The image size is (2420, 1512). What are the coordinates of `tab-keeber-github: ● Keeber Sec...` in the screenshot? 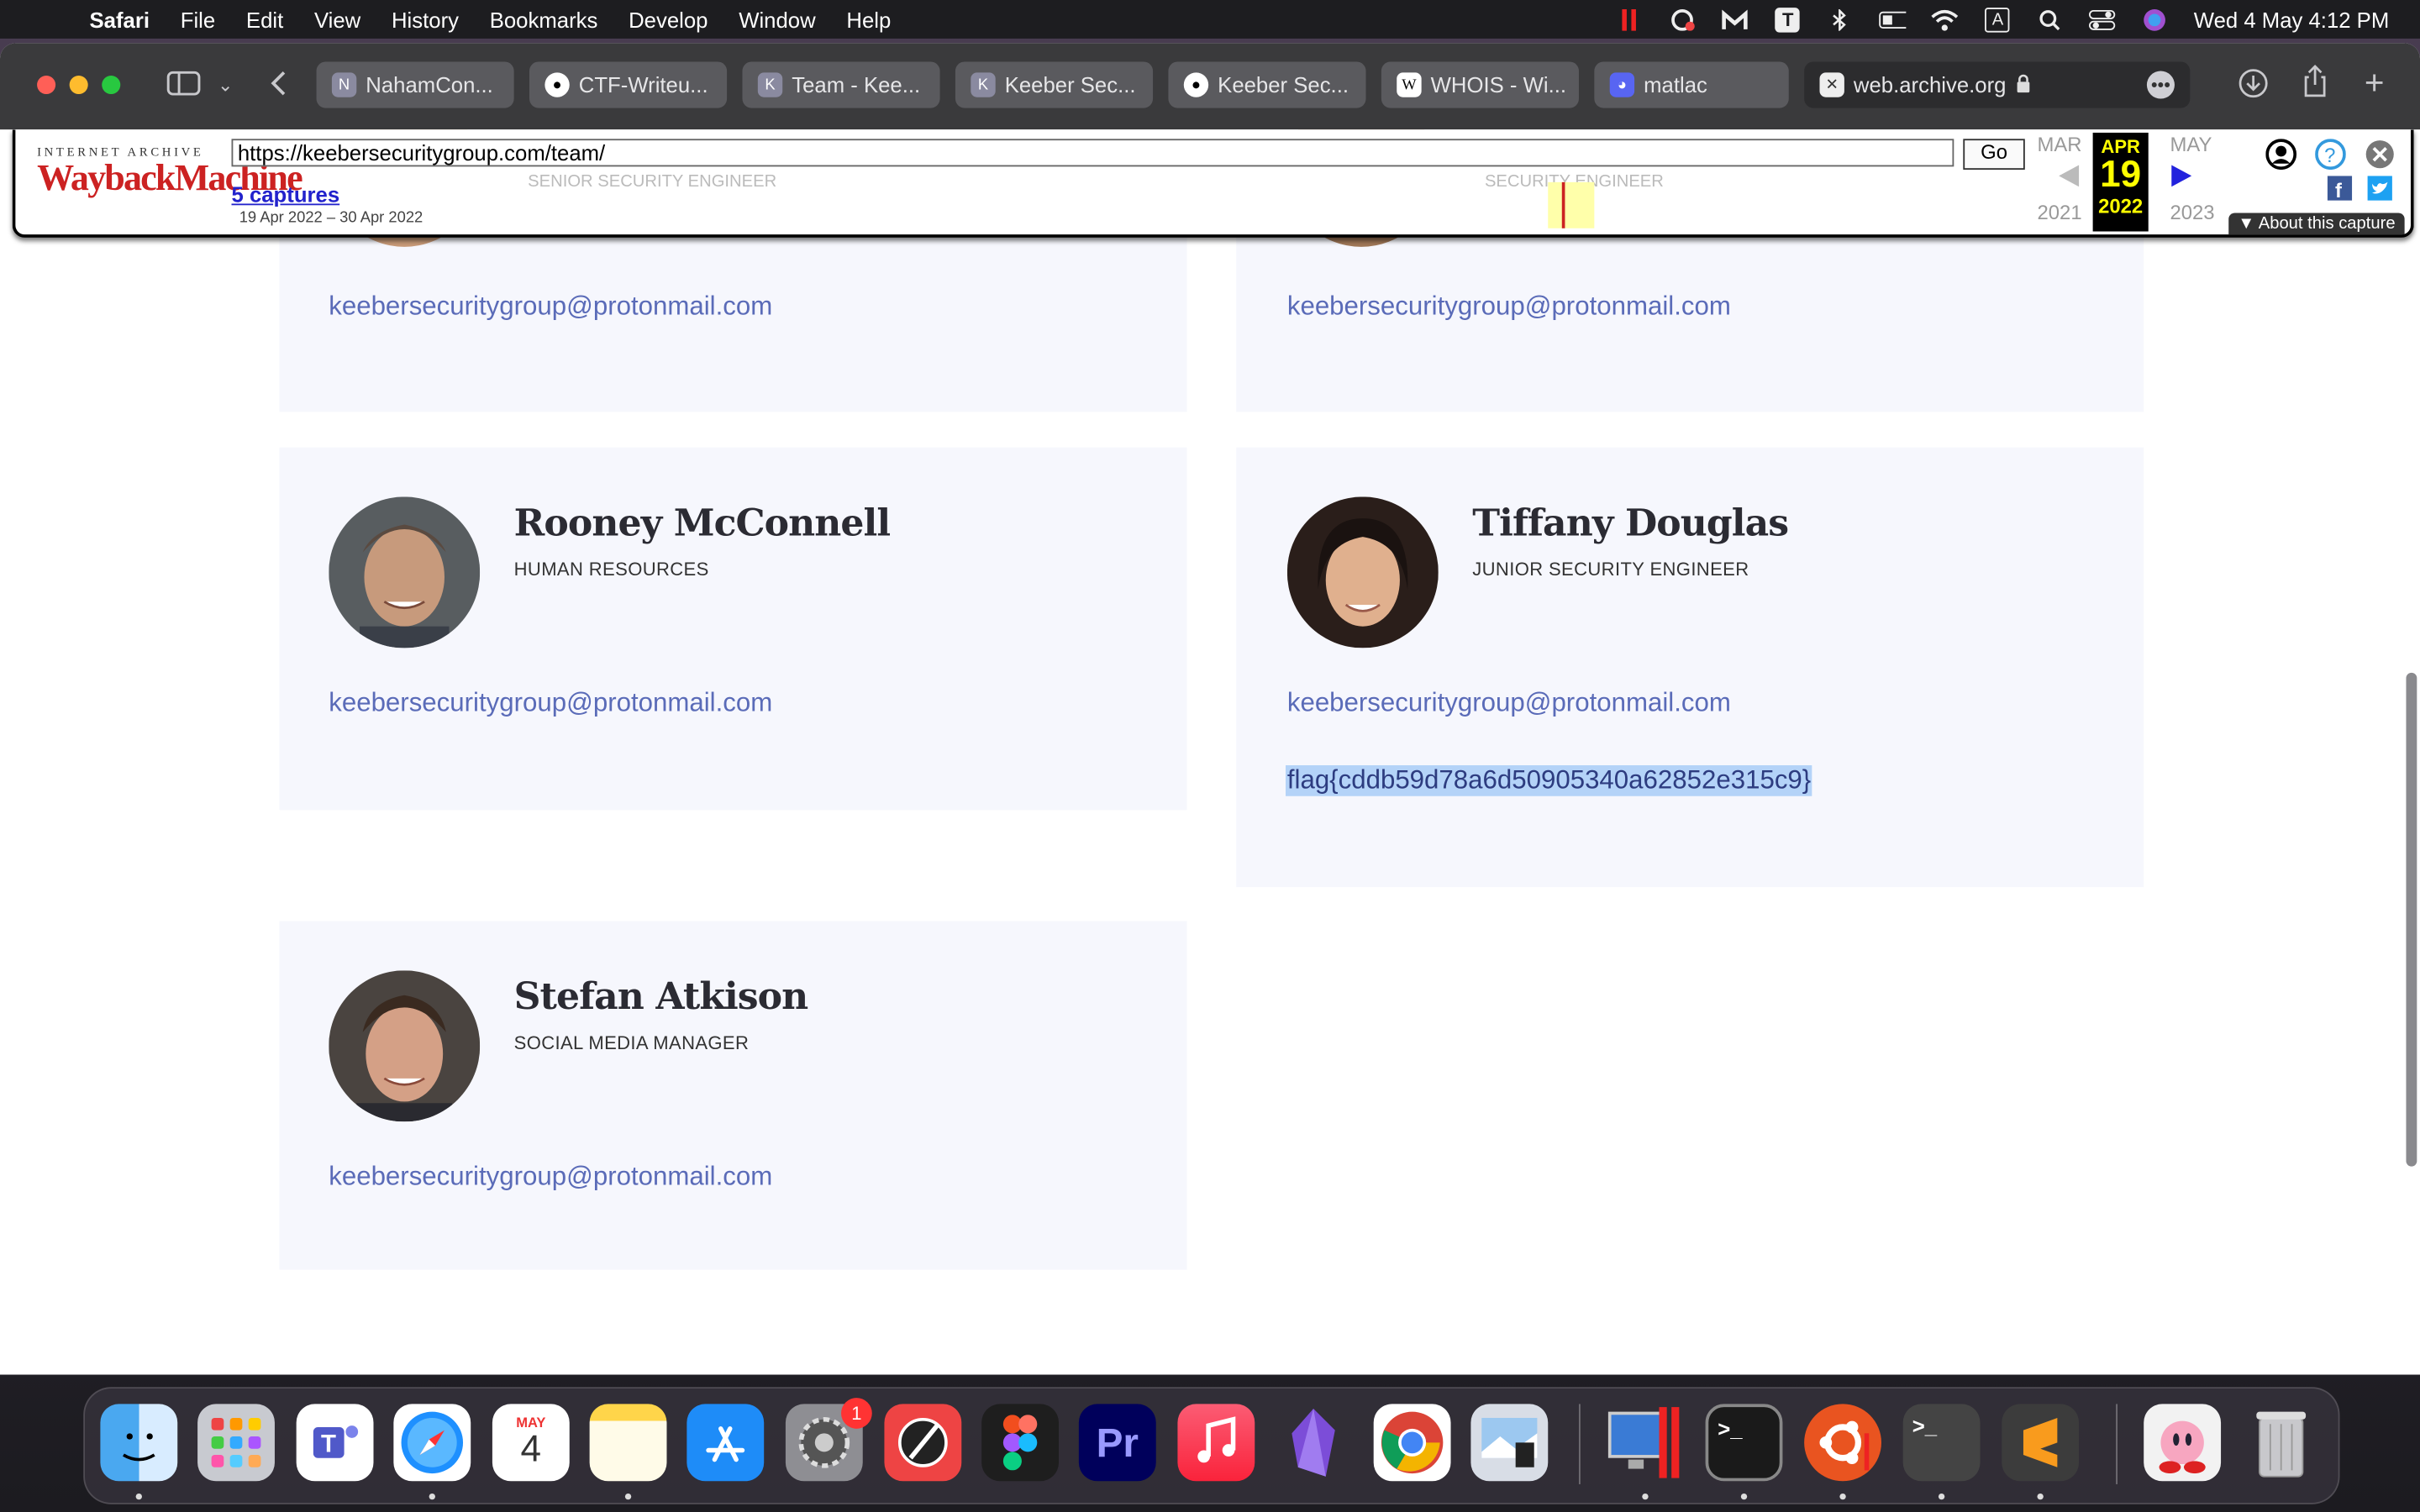 It's located at (1267, 84).